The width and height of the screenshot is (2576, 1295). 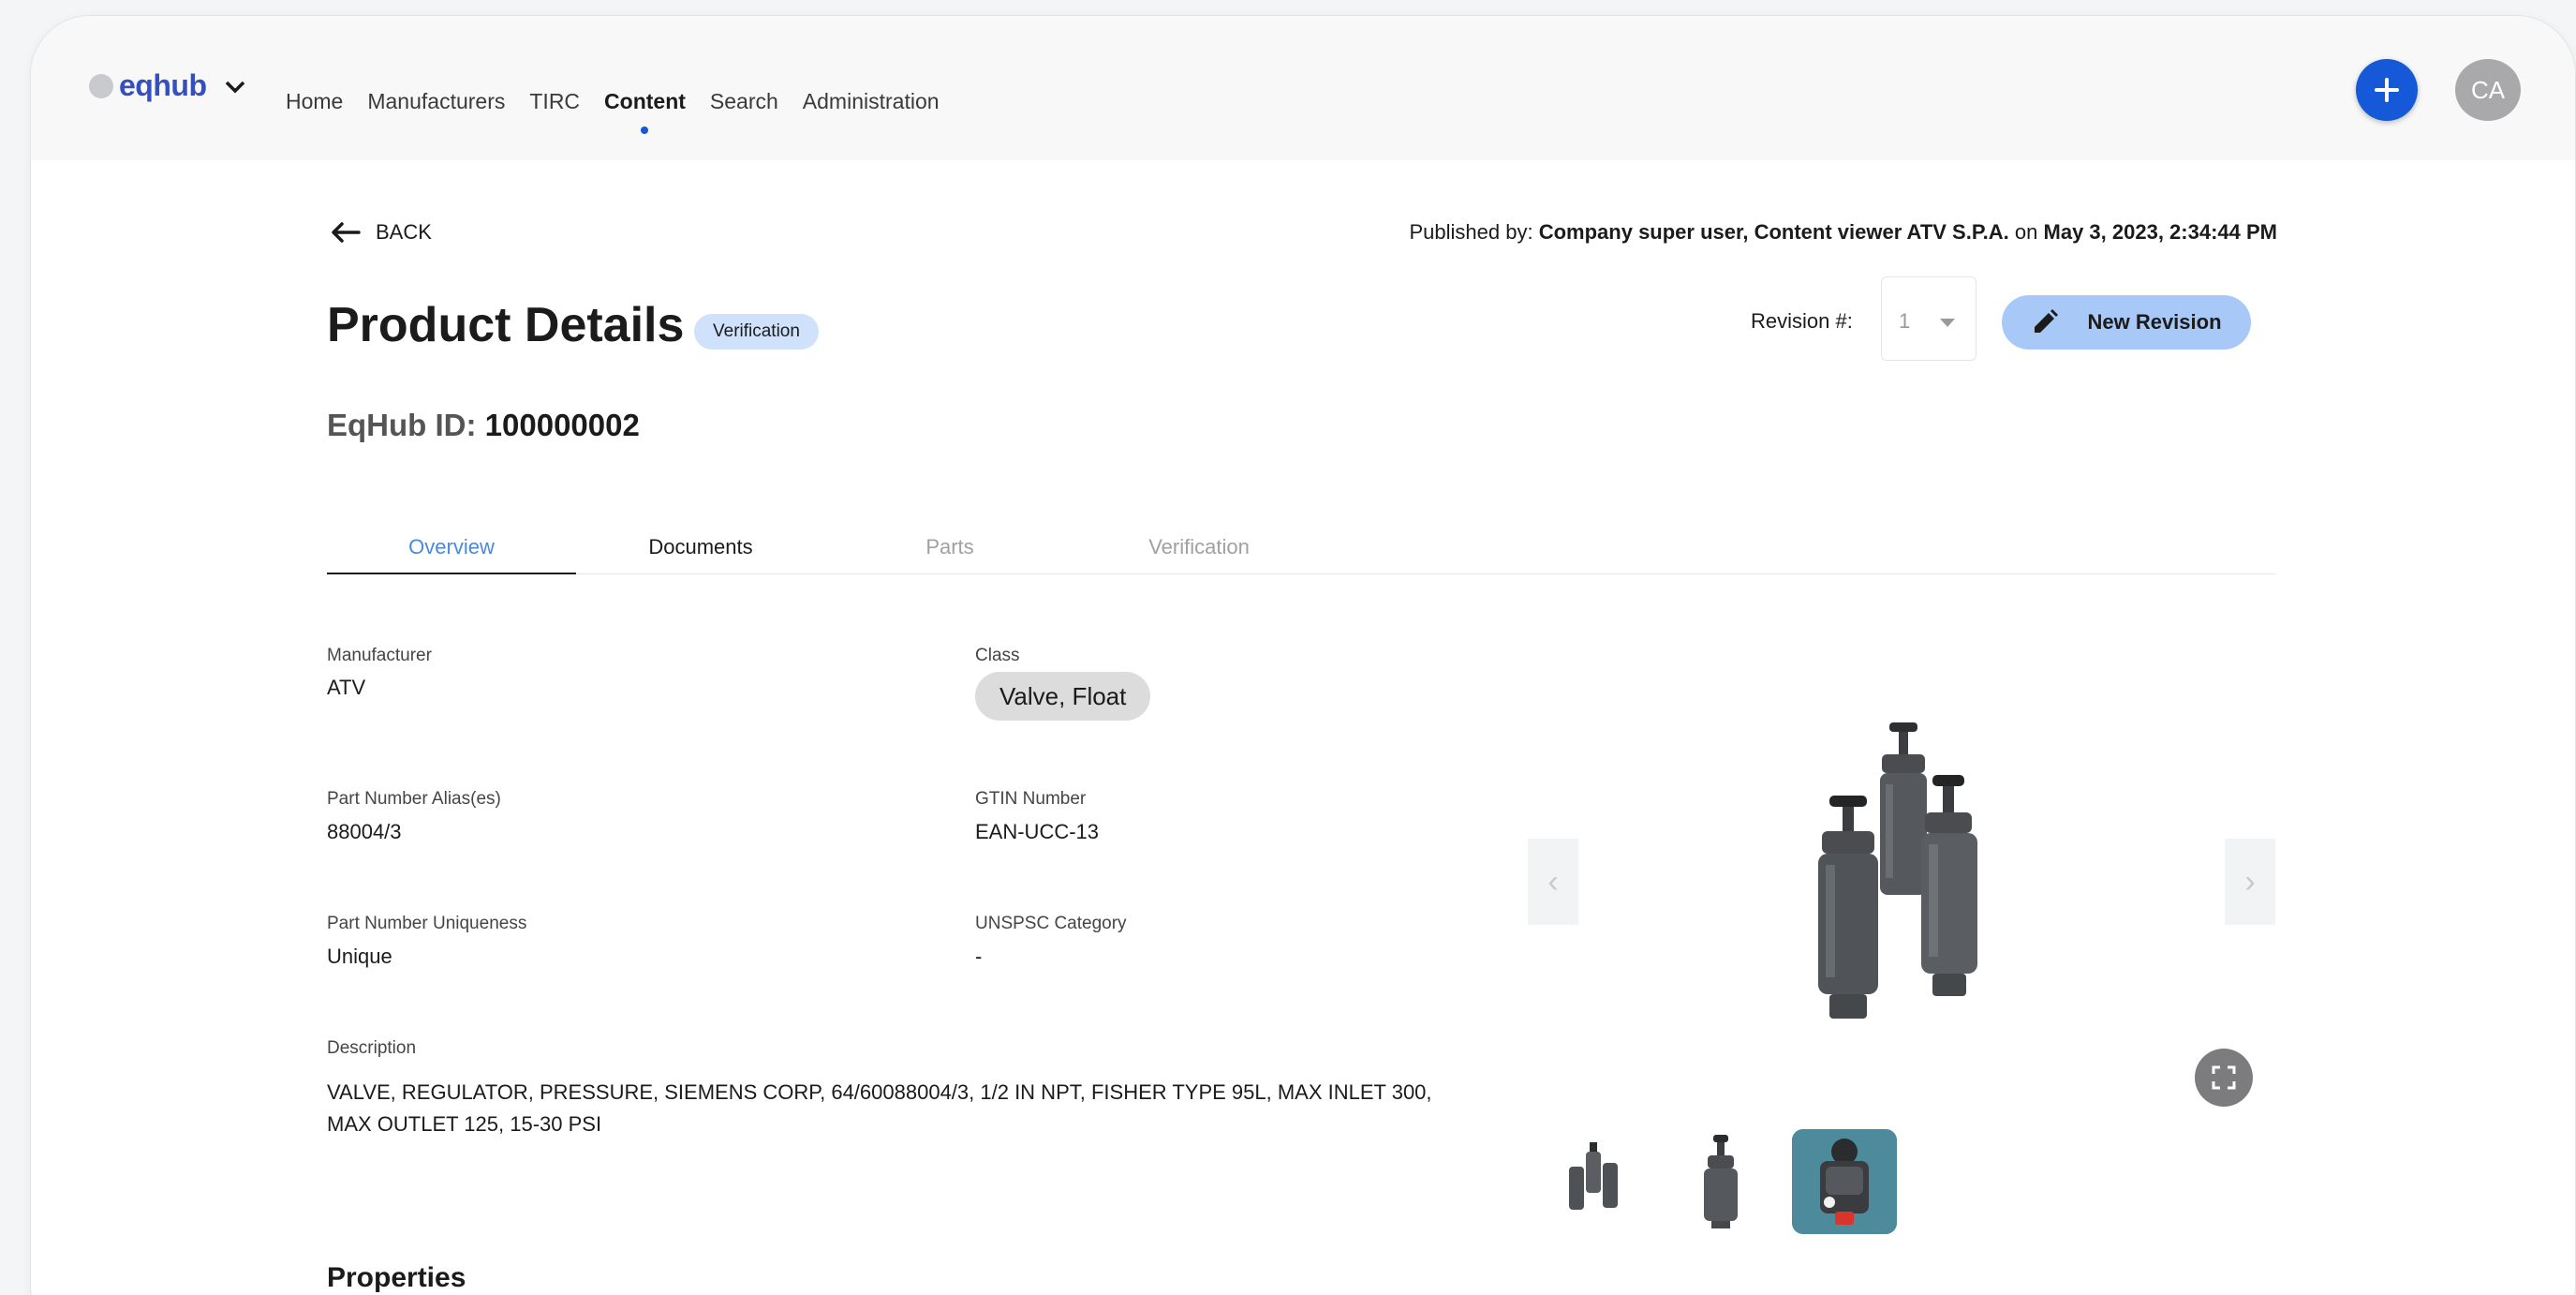 I want to click on gtin-label: GTIN Number, so click(x=1031, y=799).